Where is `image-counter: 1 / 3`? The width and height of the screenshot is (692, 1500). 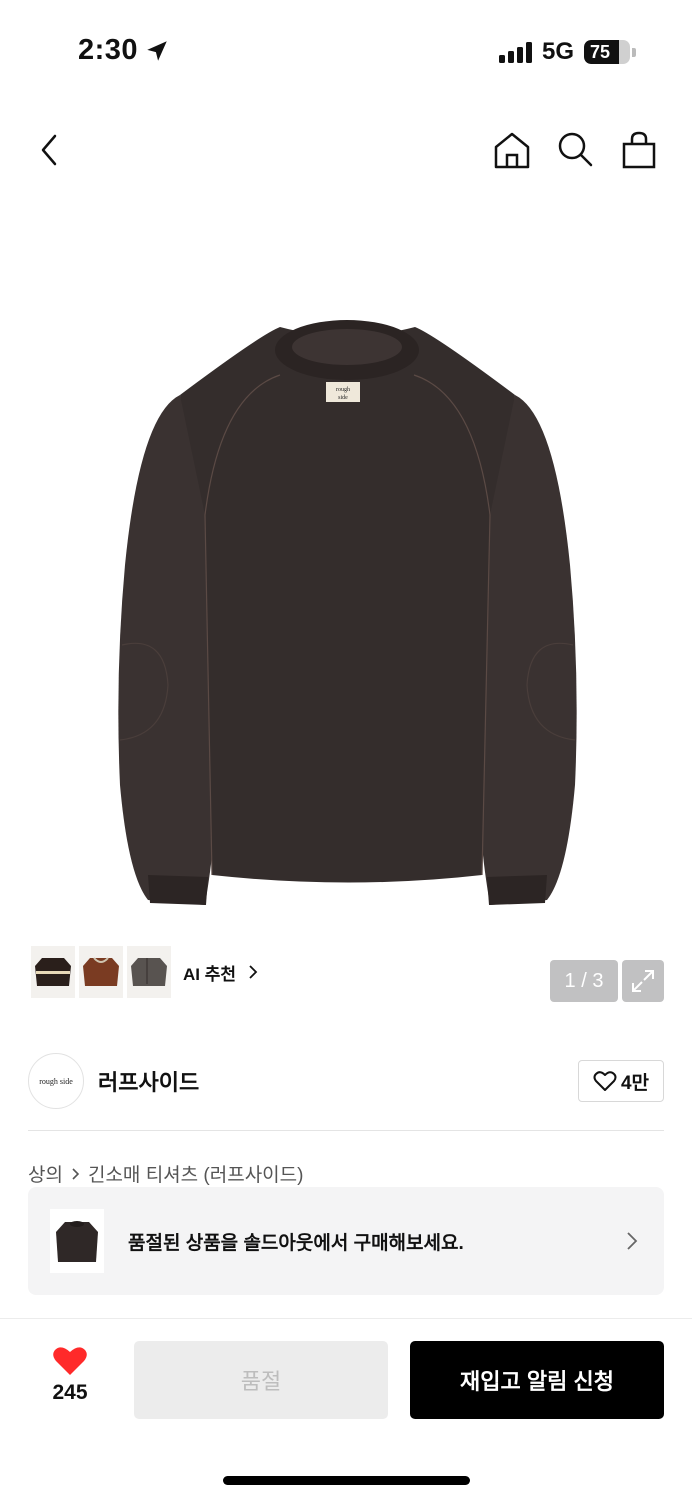 image-counter: 1 / 3 is located at coordinates (584, 981).